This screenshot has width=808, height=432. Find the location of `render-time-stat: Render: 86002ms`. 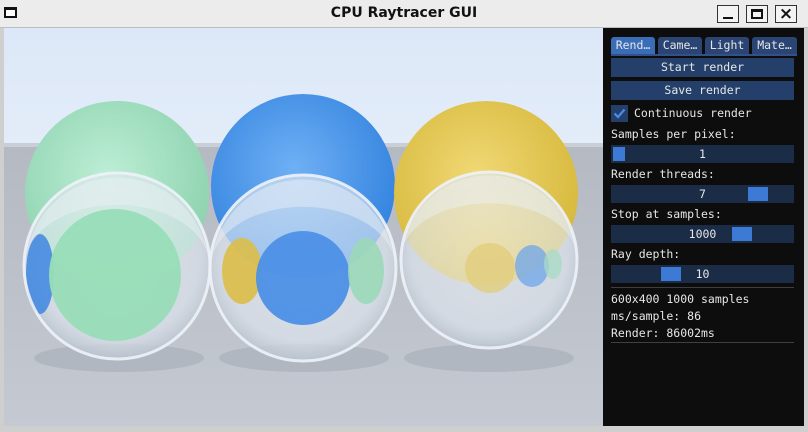

render-time-stat: Render: 86002ms is located at coordinates (663, 333).